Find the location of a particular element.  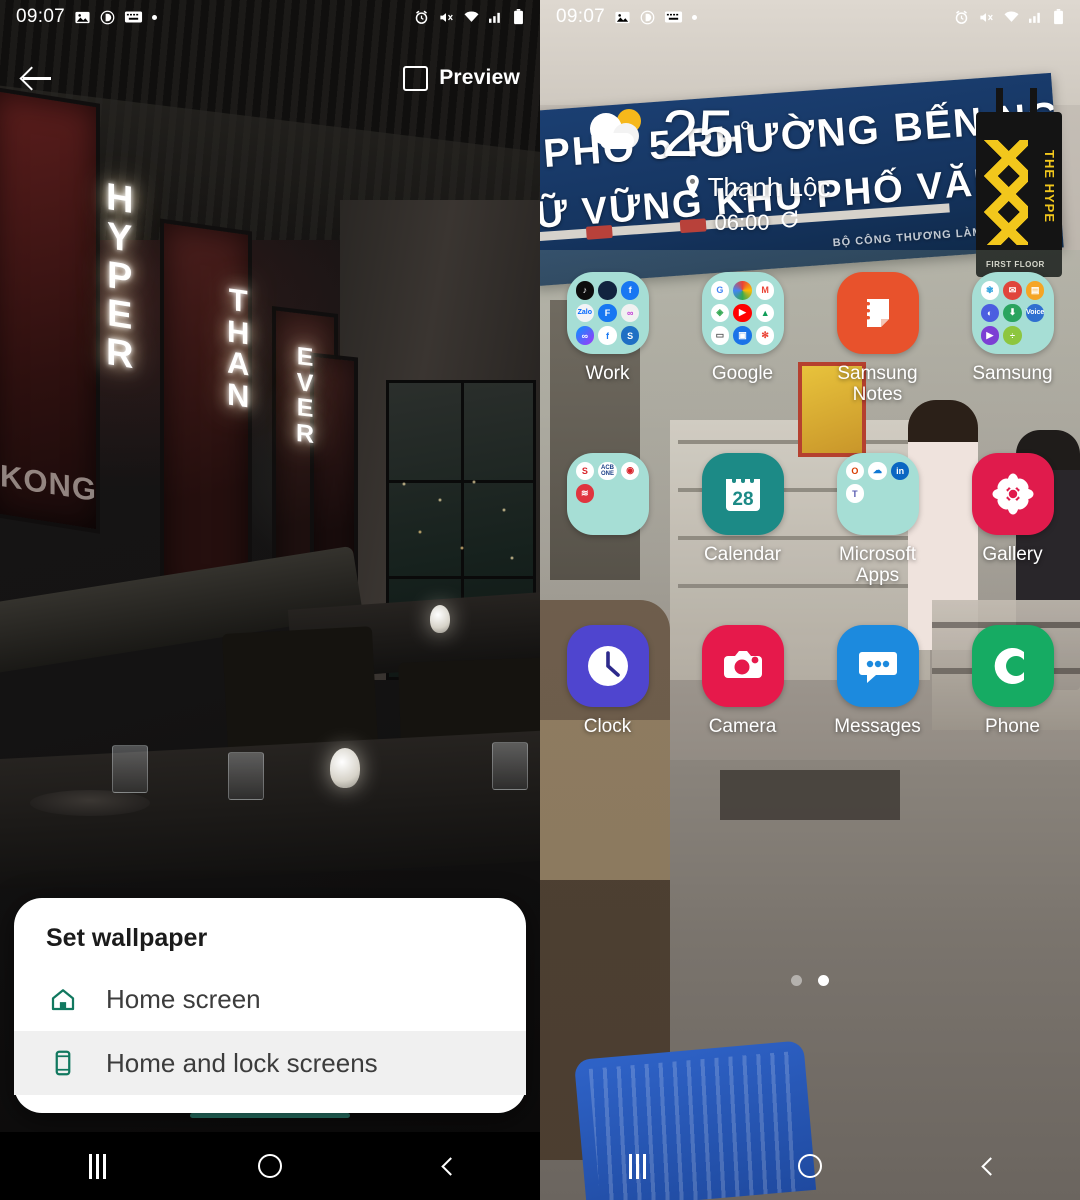

calendar-icon: 28 is located at coordinates (742, 493).